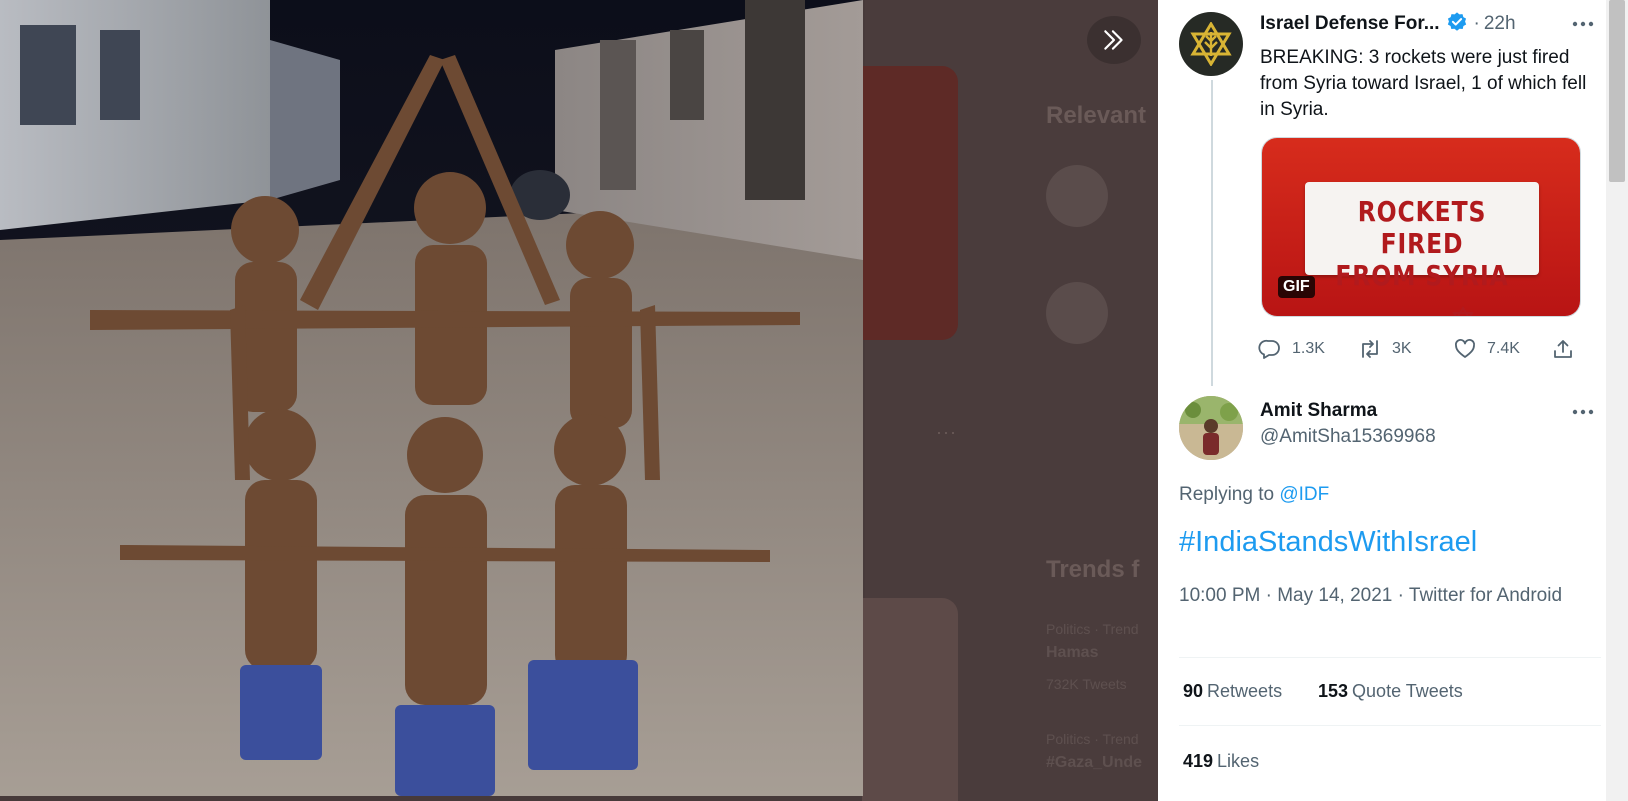 This screenshot has height=801, width=1628. What do you see at coordinates (1500, 24) in the screenshot?
I see `tweet-time: 22h` at bounding box center [1500, 24].